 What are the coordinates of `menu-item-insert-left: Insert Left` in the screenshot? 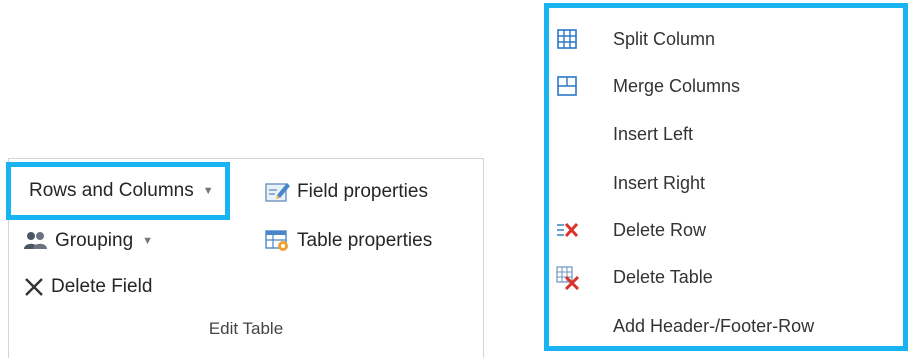 It's located at (726, 134).